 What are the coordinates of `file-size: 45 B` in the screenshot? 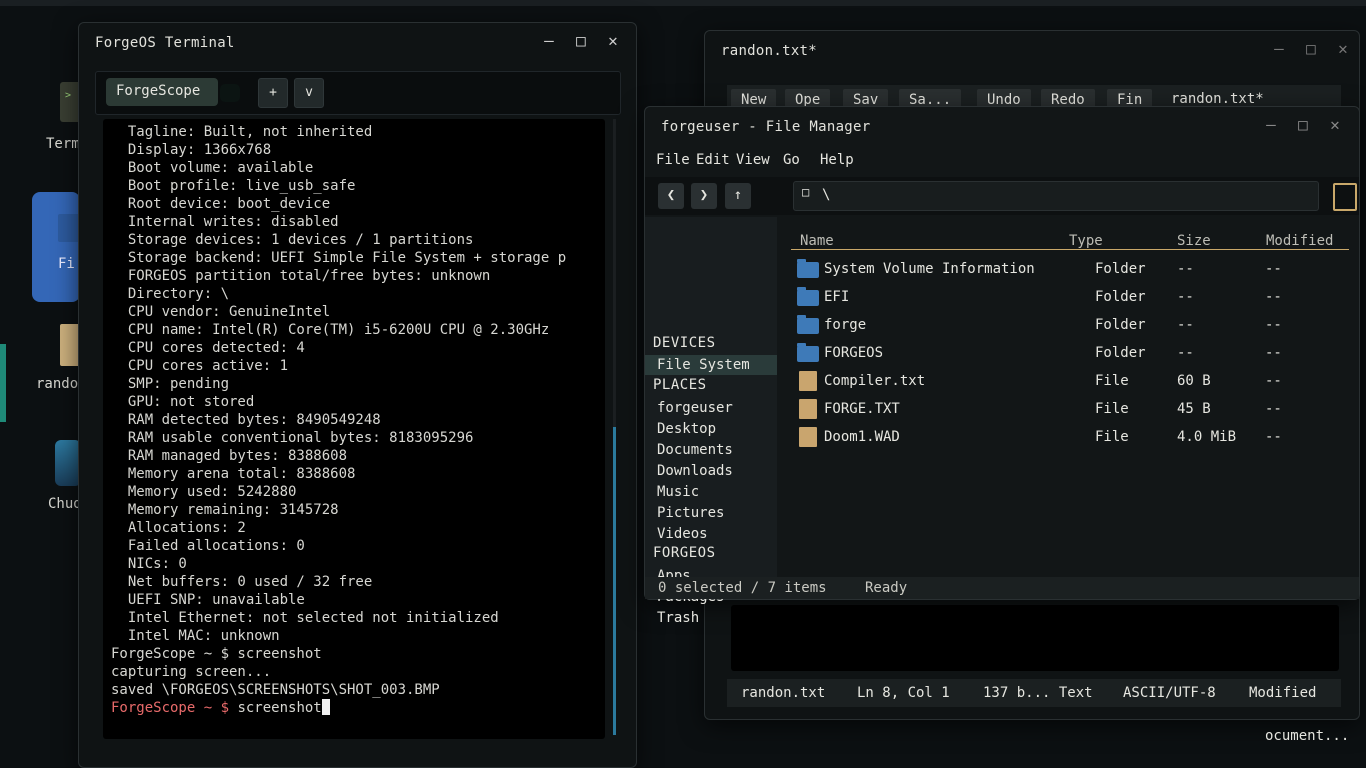 It's located at (1194, 409).